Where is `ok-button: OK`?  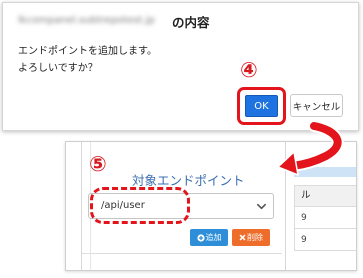 ok-button: OK is located at coordinates (261, 106).